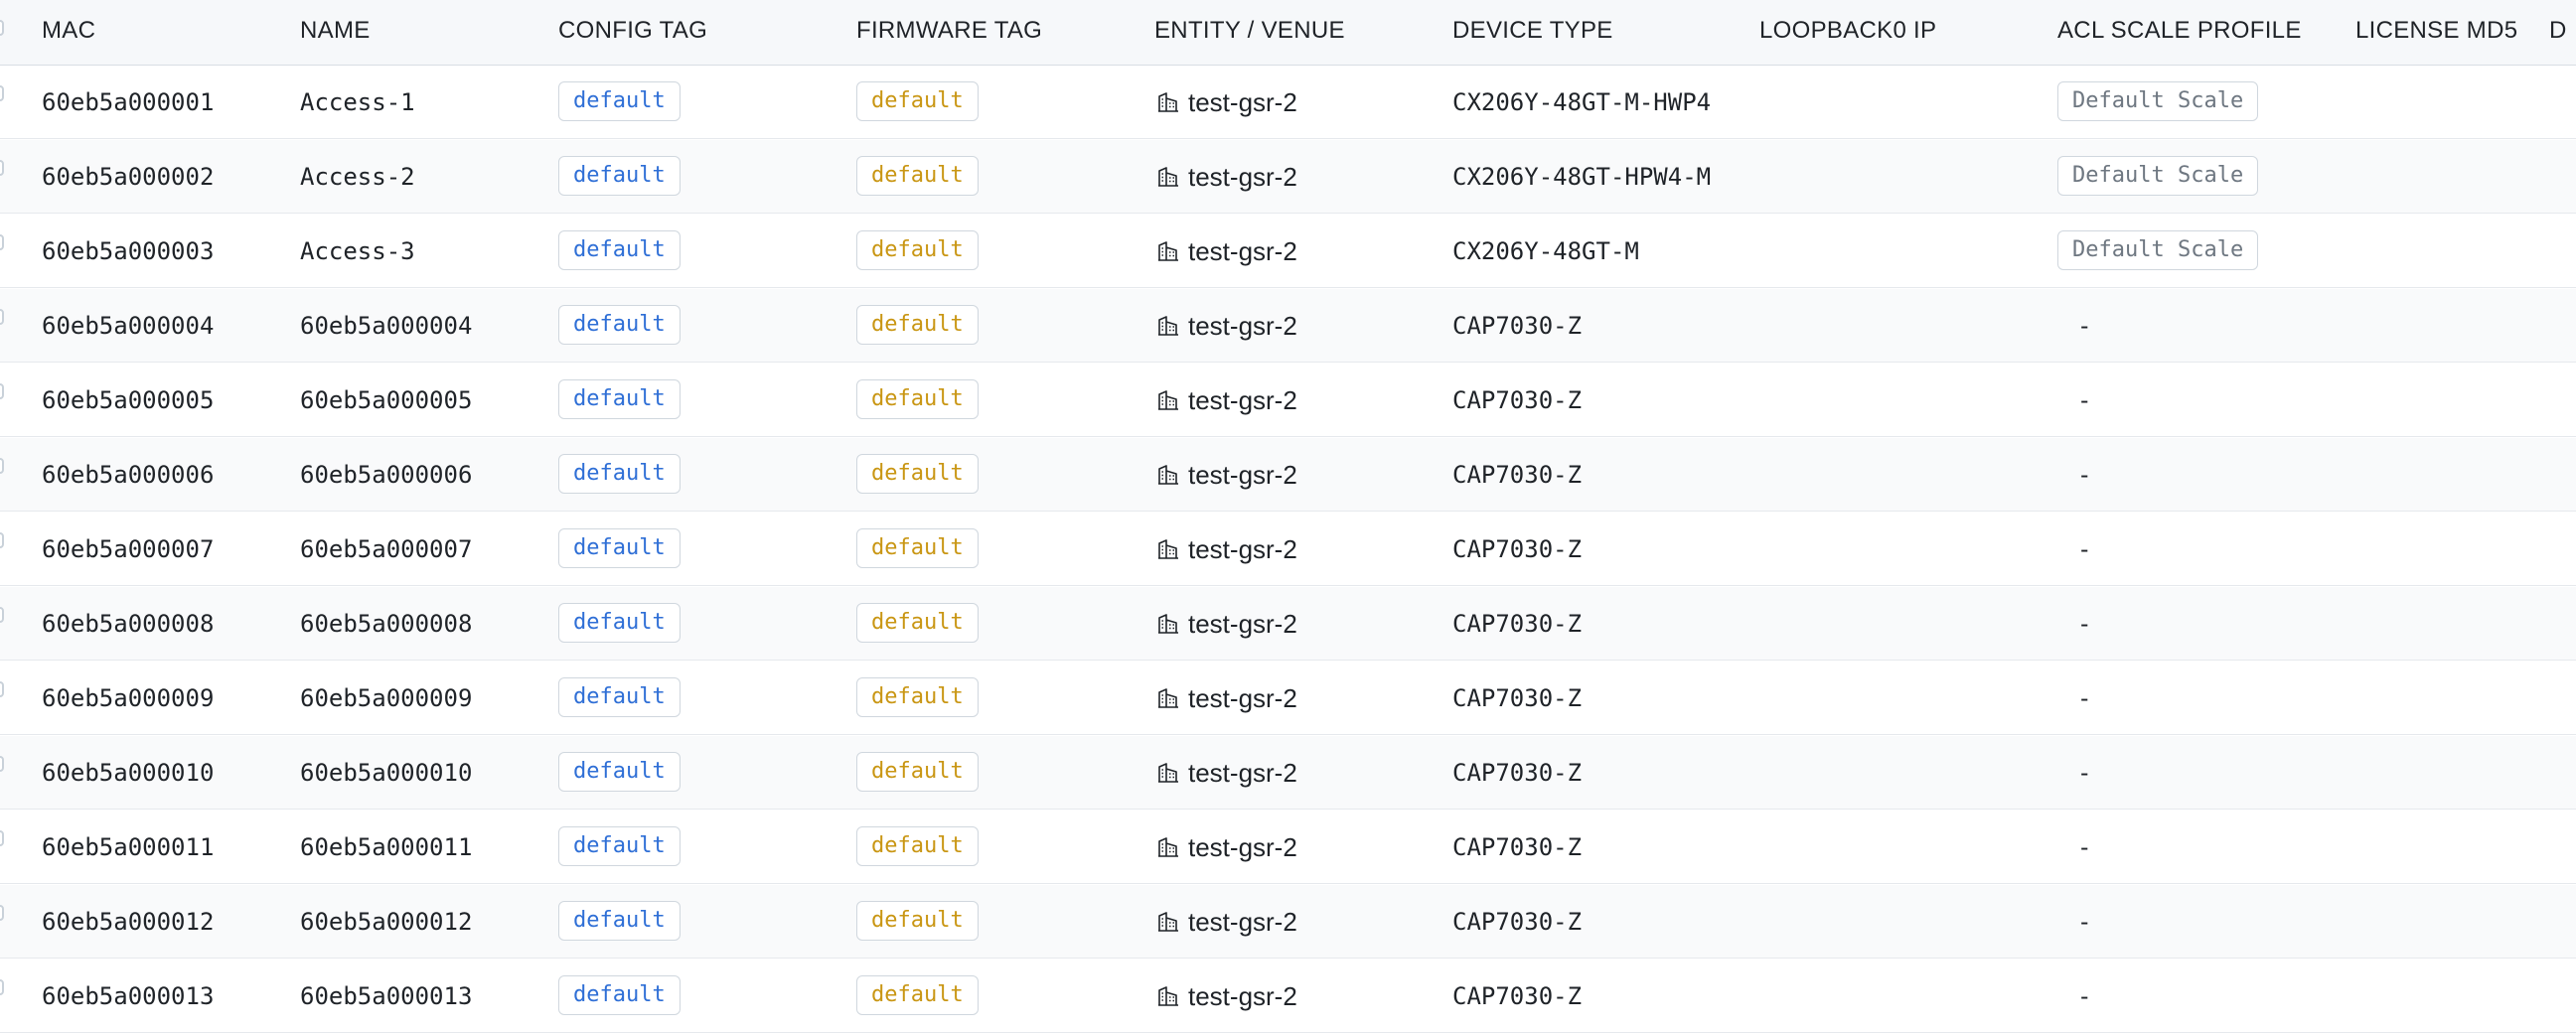 This screenshot has height=1035, width=2576. What do you see at coordinates (386, 996) in the screenshot?
I see `name-cell: 60eb5a000013` at bounding box center [386, 996].